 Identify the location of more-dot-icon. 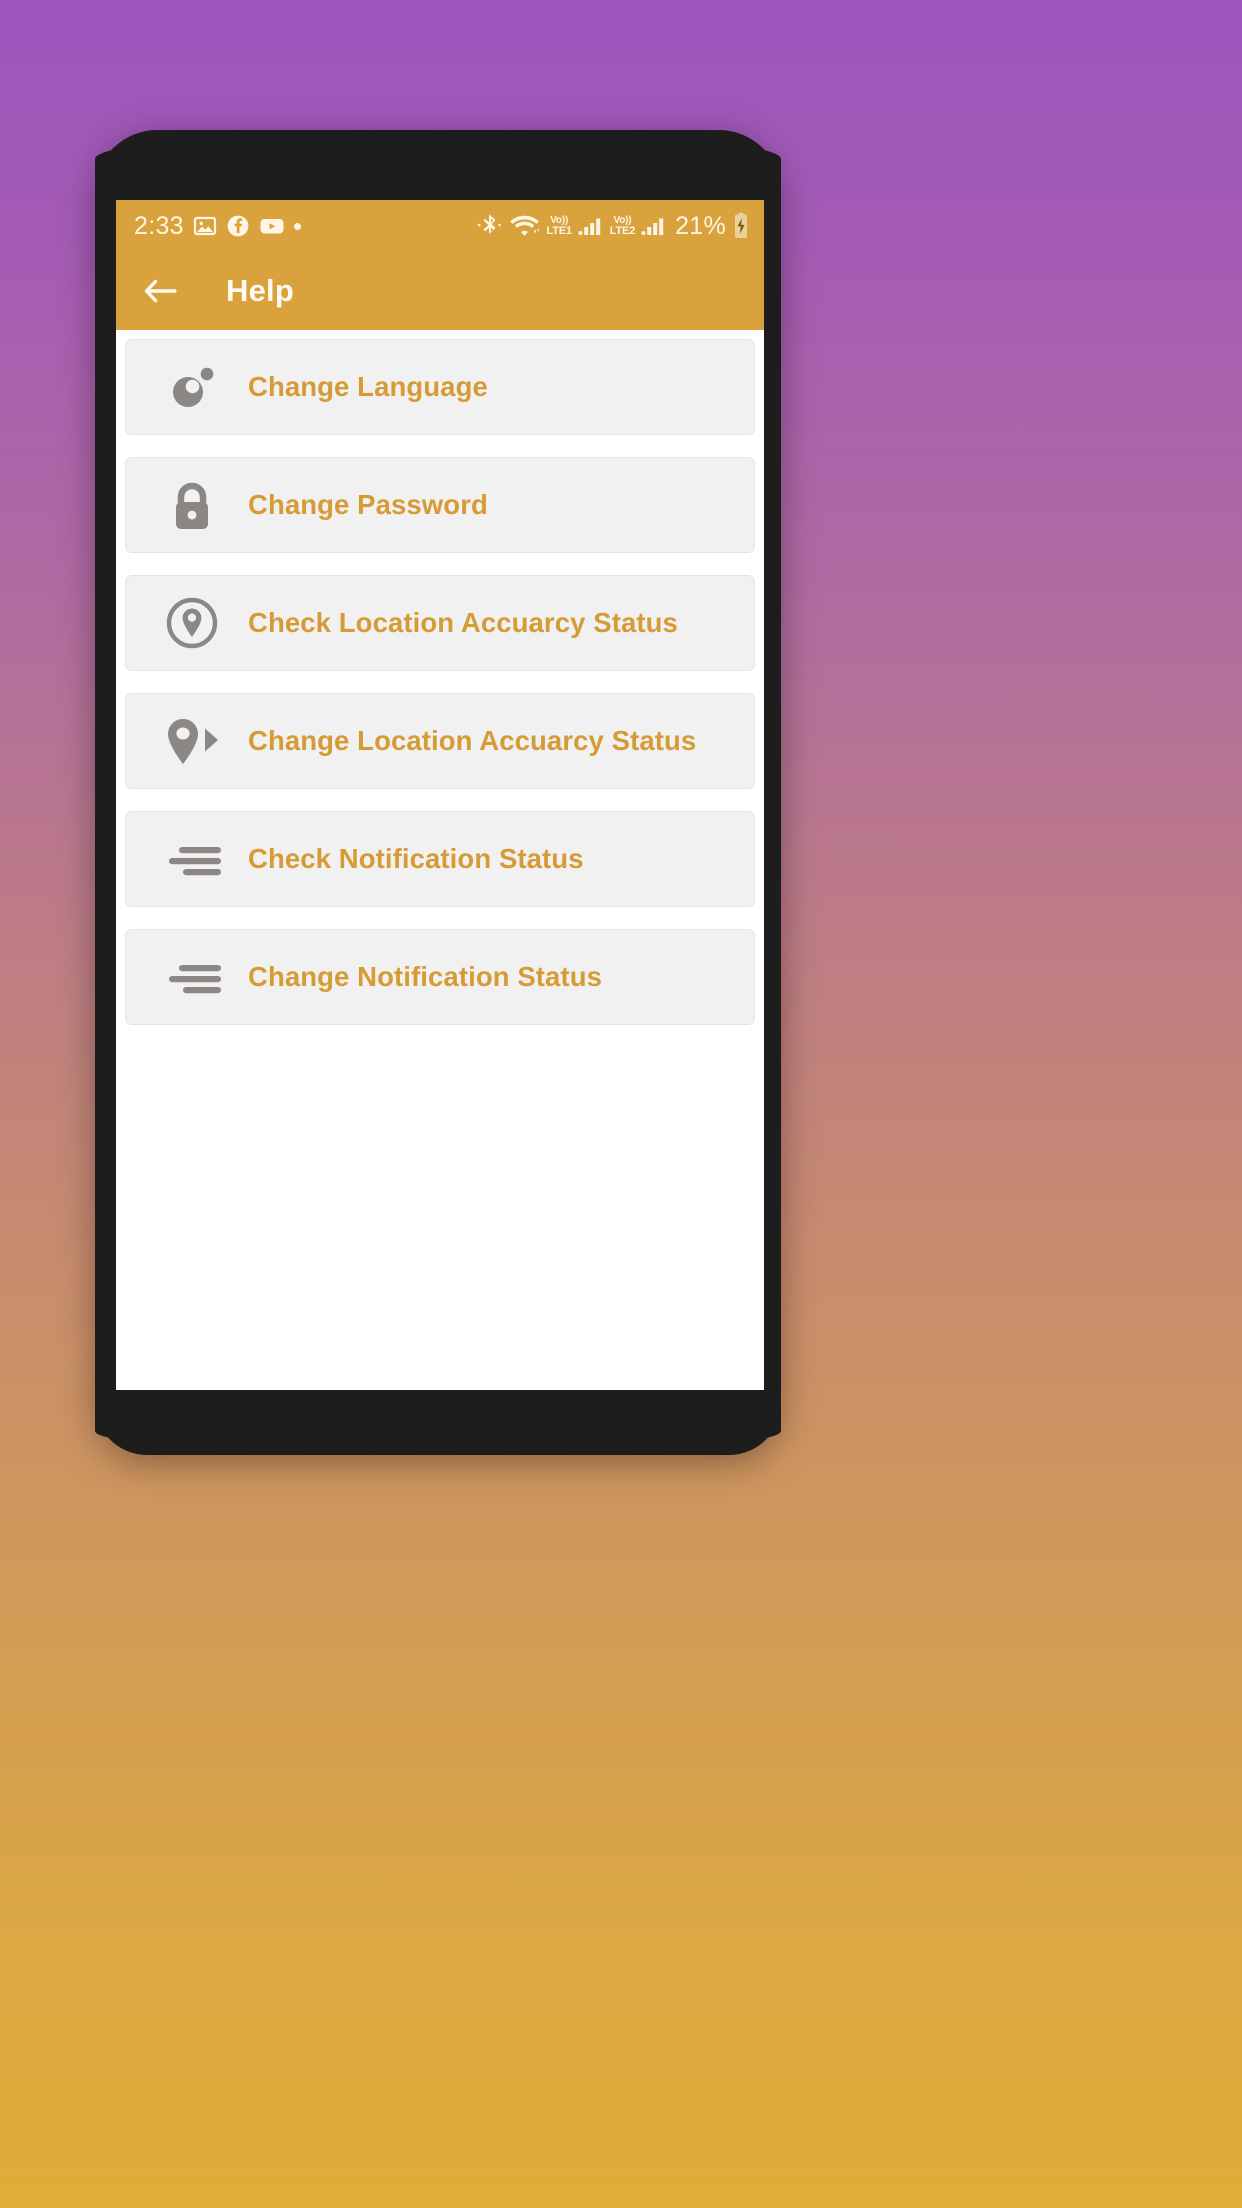
(297, 226).